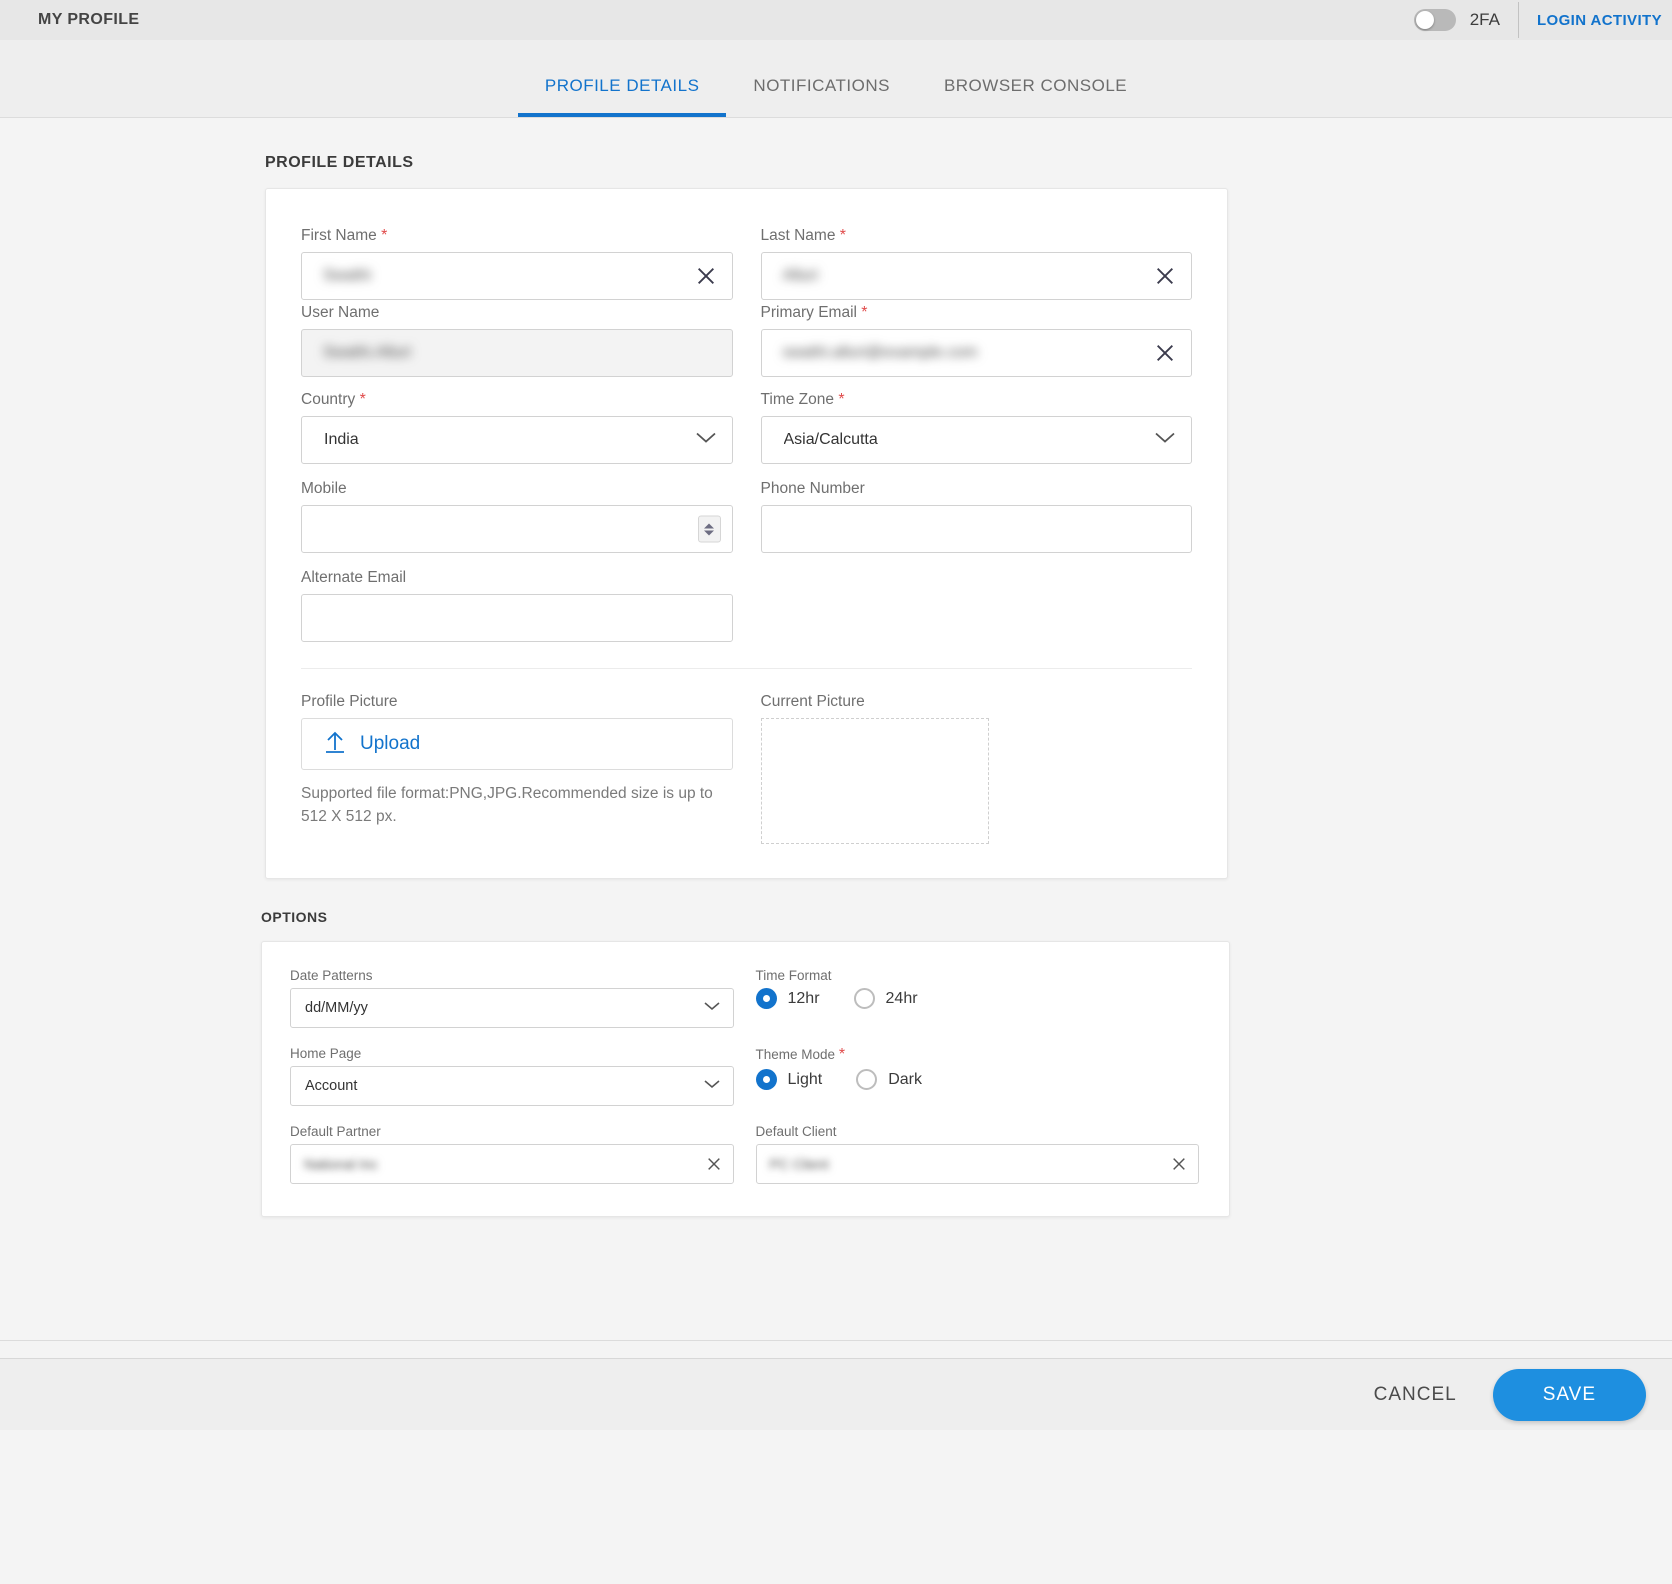 The width and height of the screenshot is (1672, 1584). What do you see at coordinates (294, 917) in the screenshot?
I see `options-heading: OPTIONS` at bounding box center [294, 917].